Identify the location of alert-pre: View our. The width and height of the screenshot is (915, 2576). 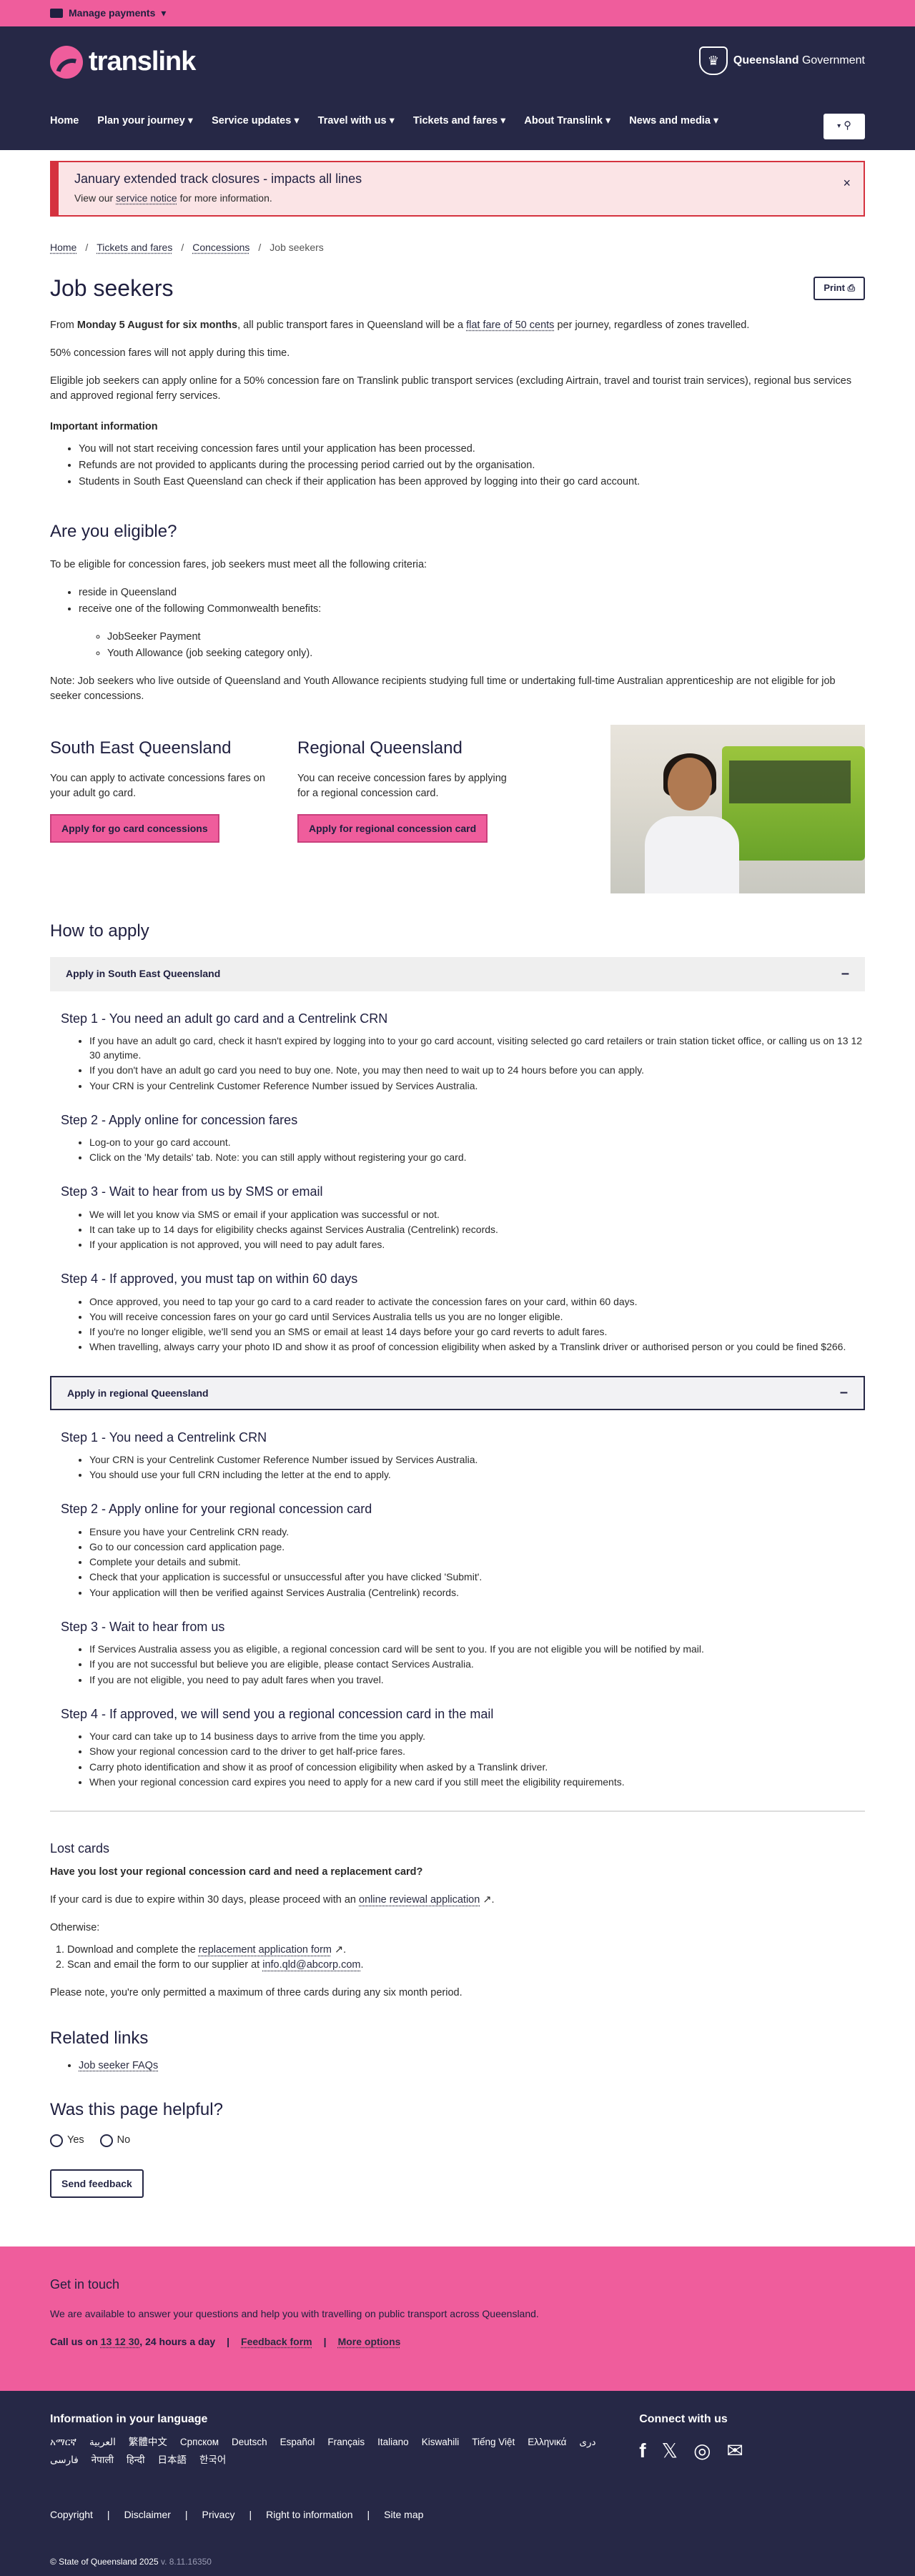
(94, 198).